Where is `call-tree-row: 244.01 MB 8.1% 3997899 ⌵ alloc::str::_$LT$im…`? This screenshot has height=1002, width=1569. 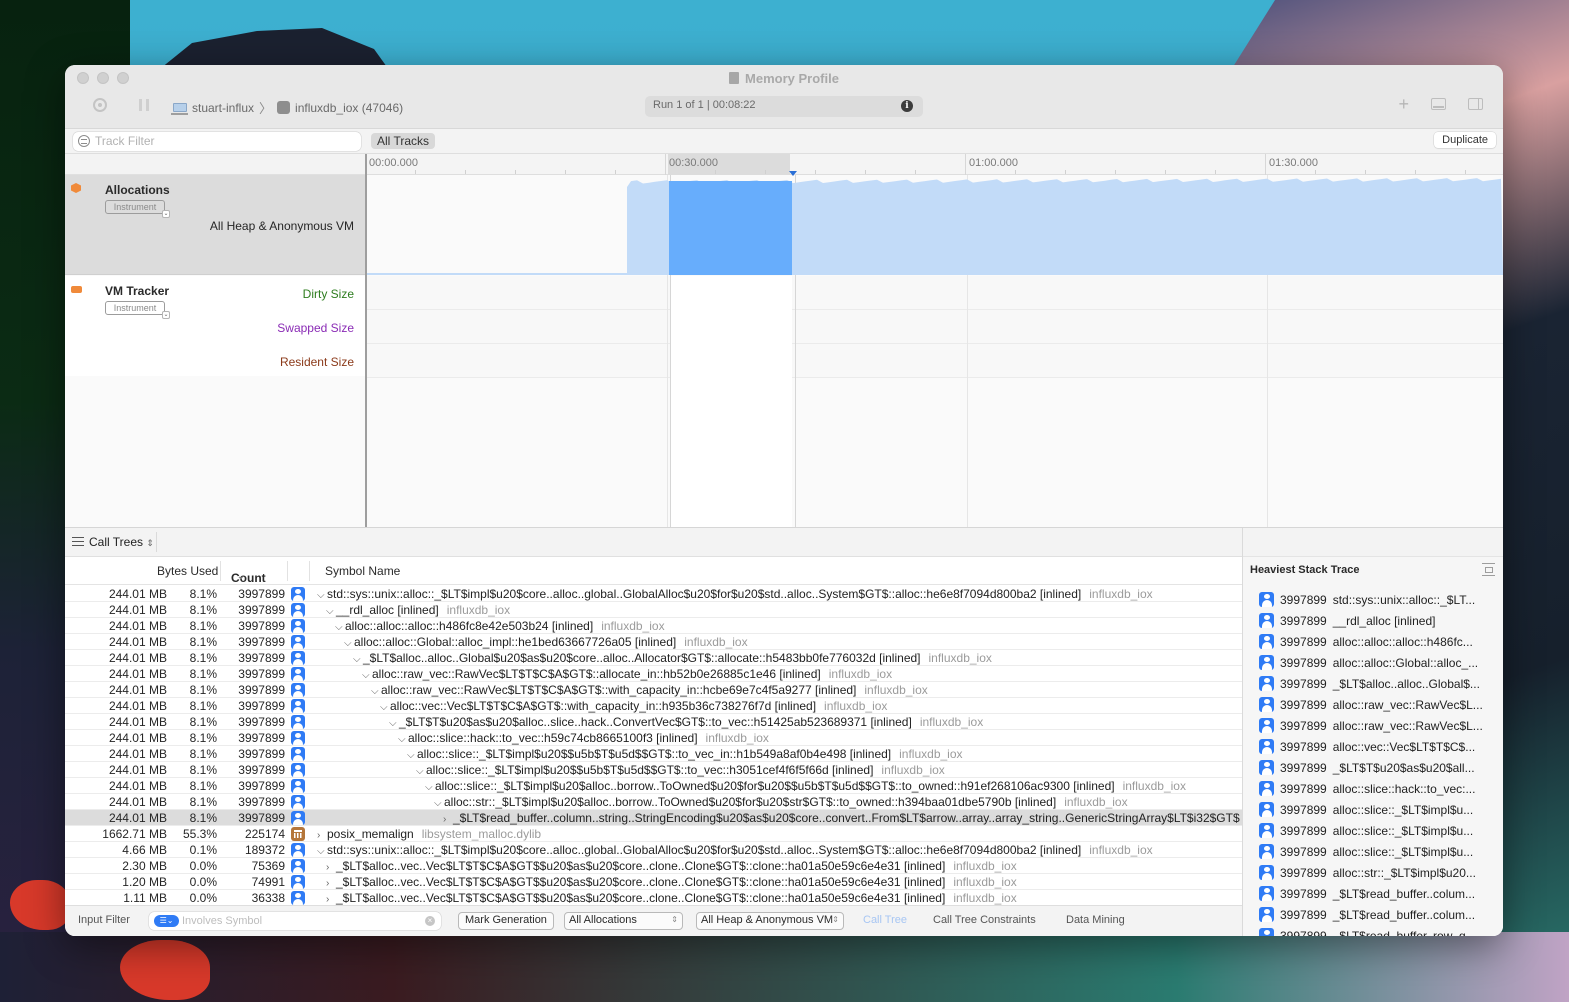 call-tree-row: 244.01 MB 8.1% 3997899 ⌵ alloc::str::_$LT$im… is located at coordinates (653, 802).